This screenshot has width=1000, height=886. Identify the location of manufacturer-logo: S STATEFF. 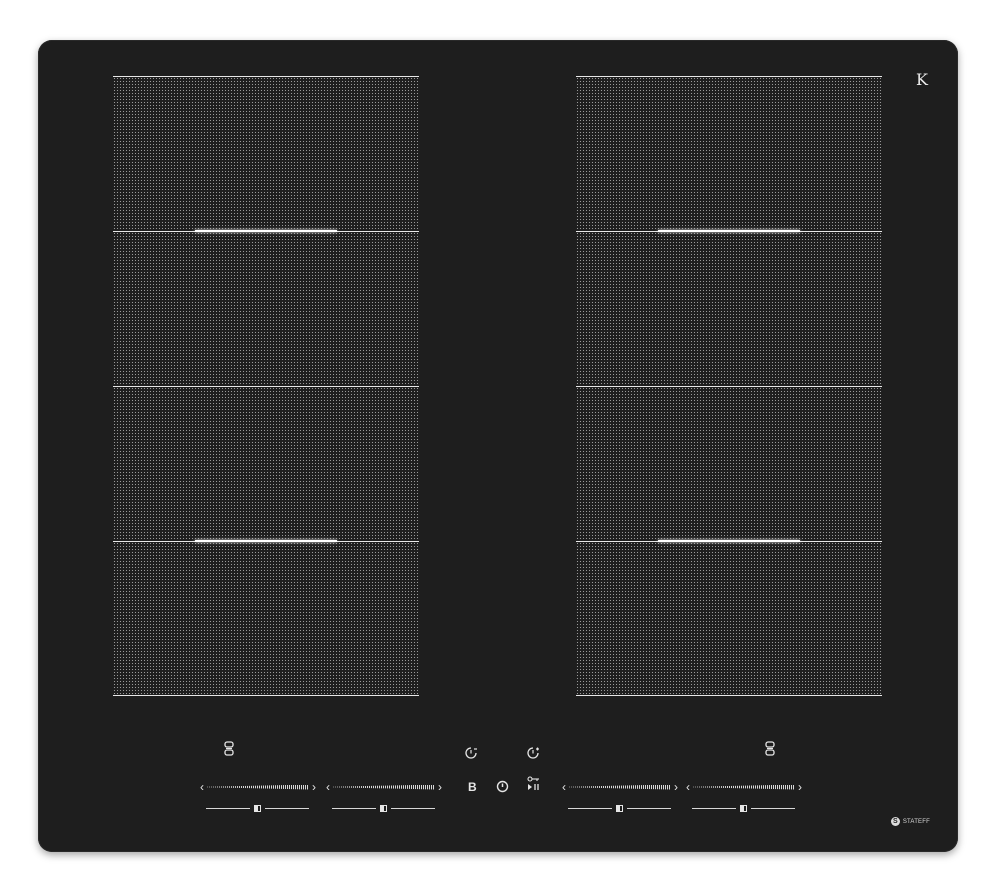
(910, 821).